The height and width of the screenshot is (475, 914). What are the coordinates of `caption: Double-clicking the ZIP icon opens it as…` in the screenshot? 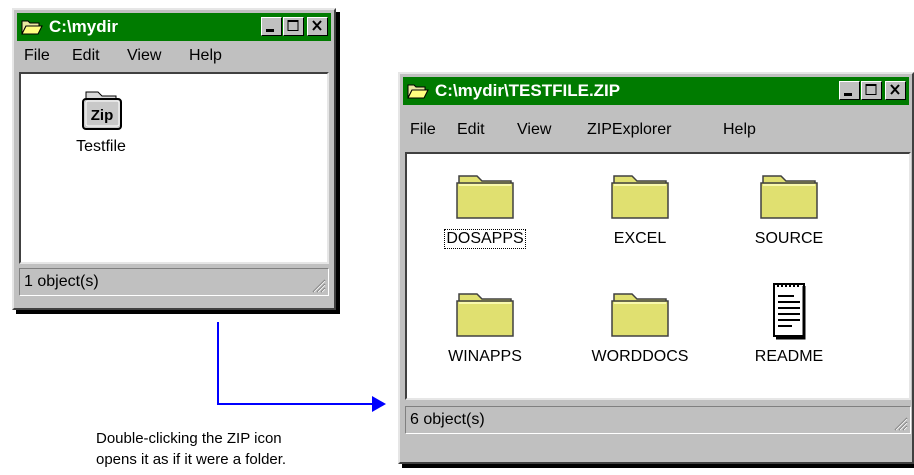 It's located at (191, 449).